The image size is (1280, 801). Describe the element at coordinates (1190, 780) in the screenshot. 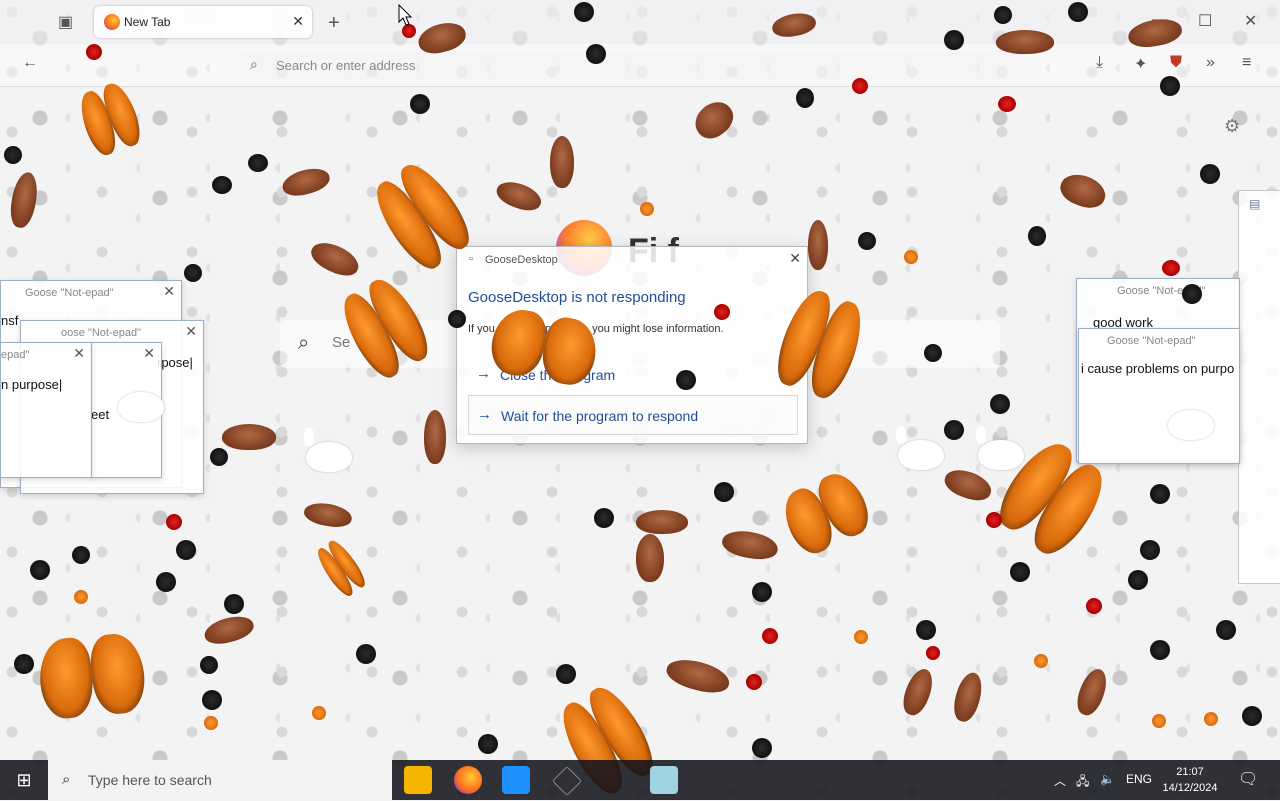

I see `clock: 21:07 14/12/2024` at that location.